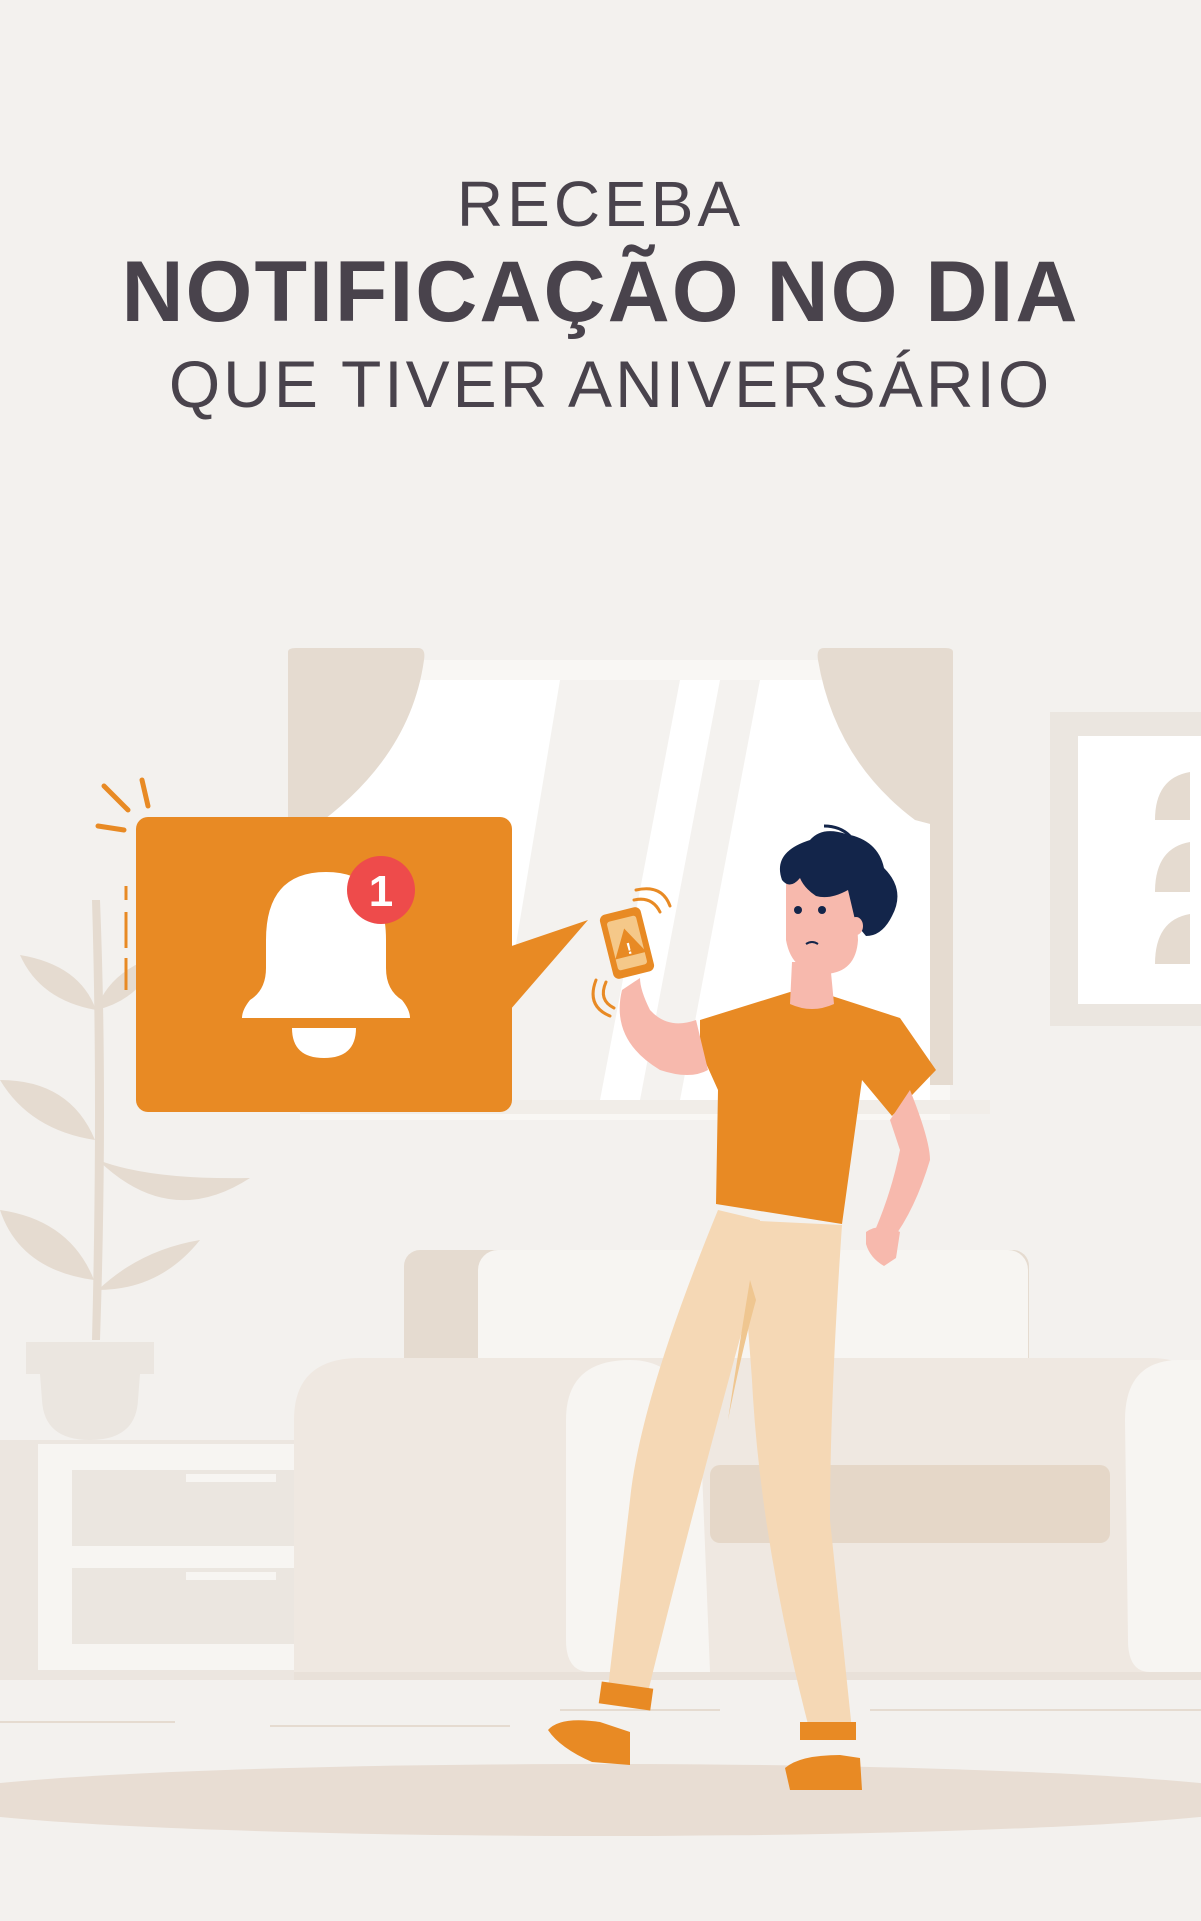  What do you see at coordinates (90, 1391) in the screenshot?
I see `plant-pot` at bounding box center [90, 1391].